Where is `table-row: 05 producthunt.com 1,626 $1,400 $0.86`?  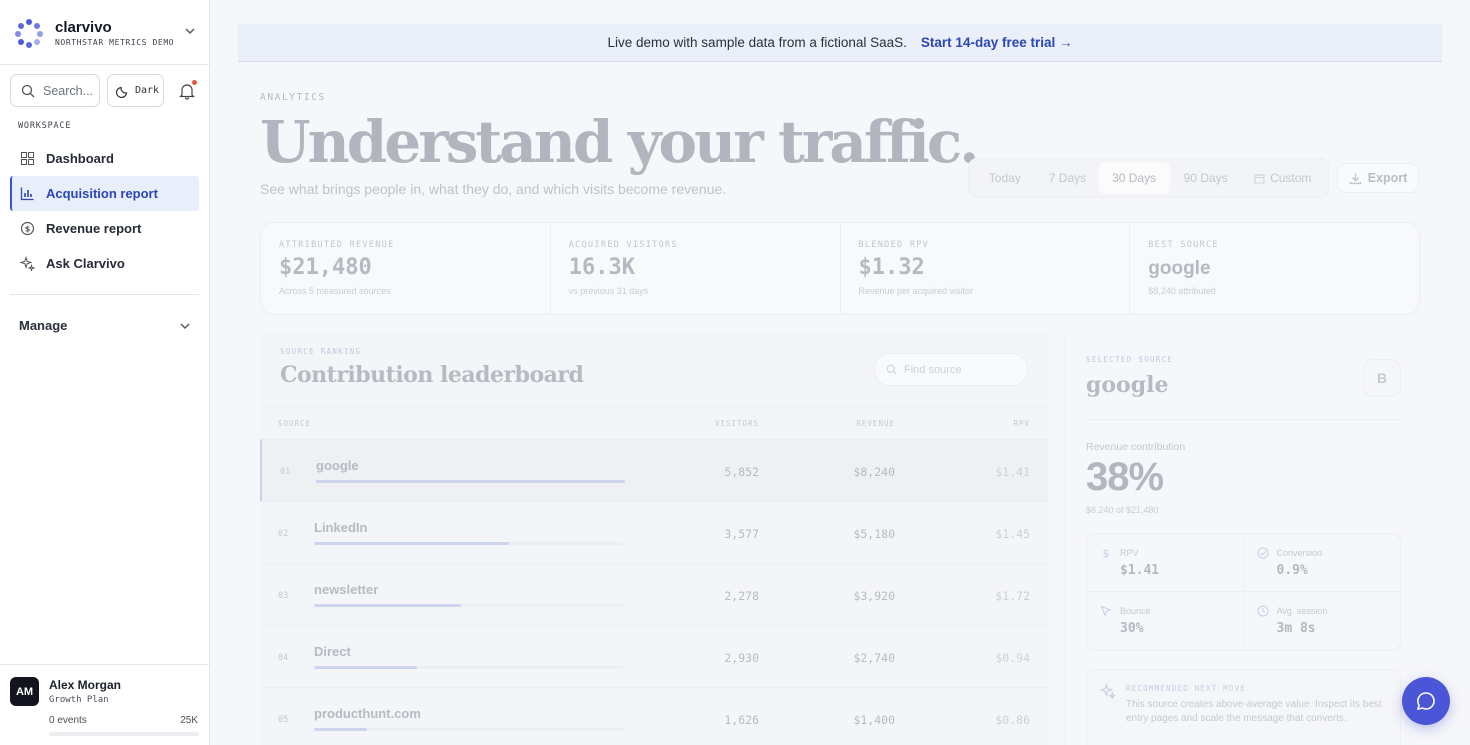 table-row: 05 producthunt.com 1,626 $1,400 $0.86 is located at coordinates (654, 716).